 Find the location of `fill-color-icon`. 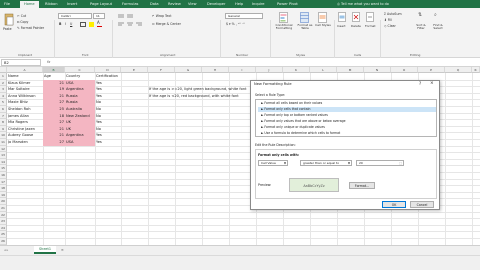

fill-color-icon is located at coordinates (91, 24).